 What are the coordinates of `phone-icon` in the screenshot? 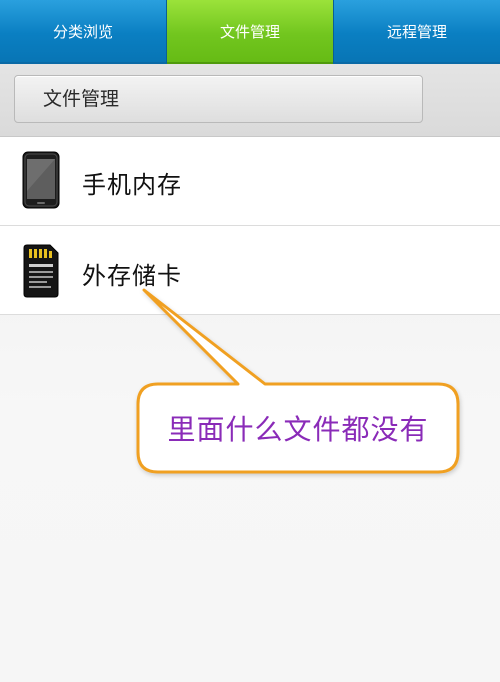 It's located at (41, 182).